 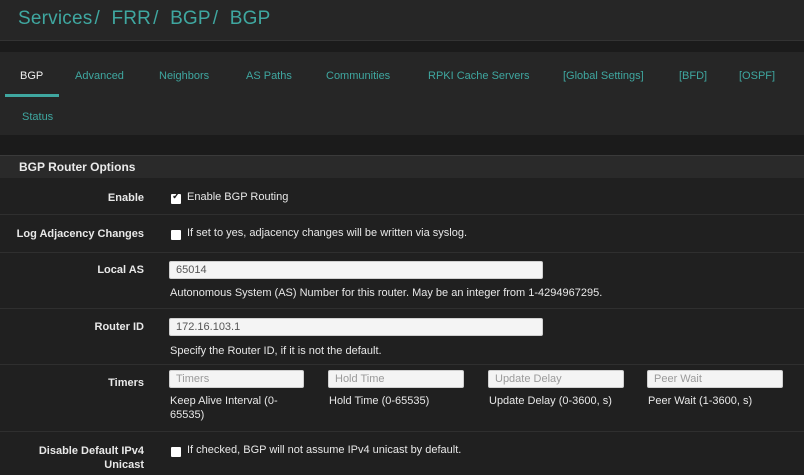 I want to click on update-delay-help: Update Delay (0-3600, s), so click(x=550, y=401).